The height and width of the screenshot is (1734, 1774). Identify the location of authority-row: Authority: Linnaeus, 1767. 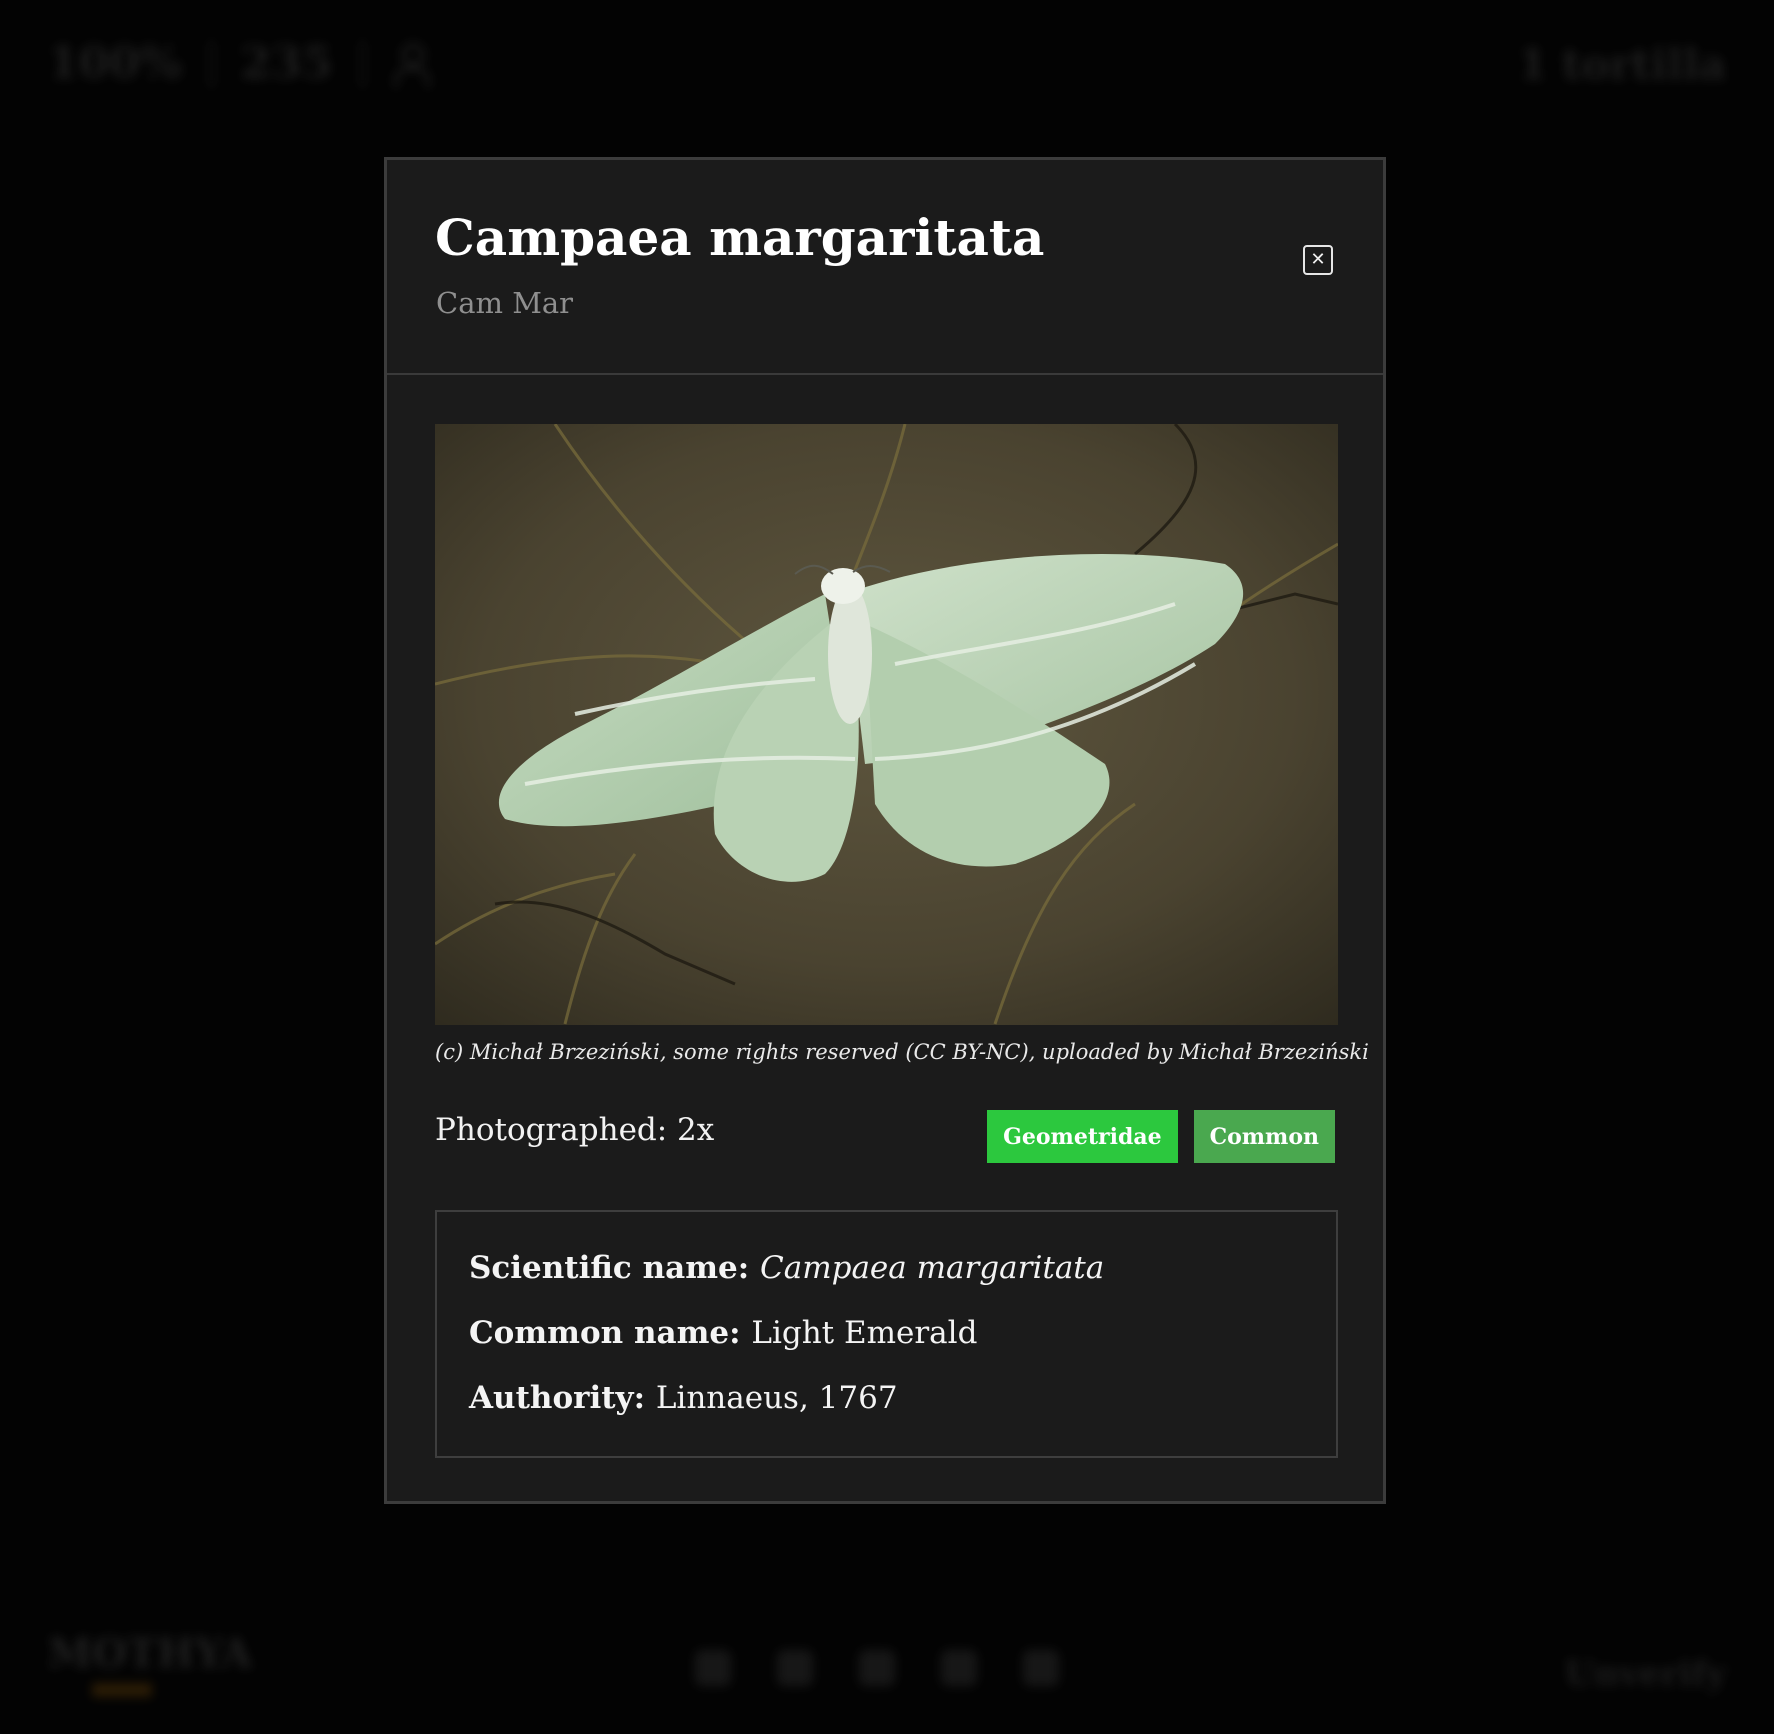
(886, 1412).